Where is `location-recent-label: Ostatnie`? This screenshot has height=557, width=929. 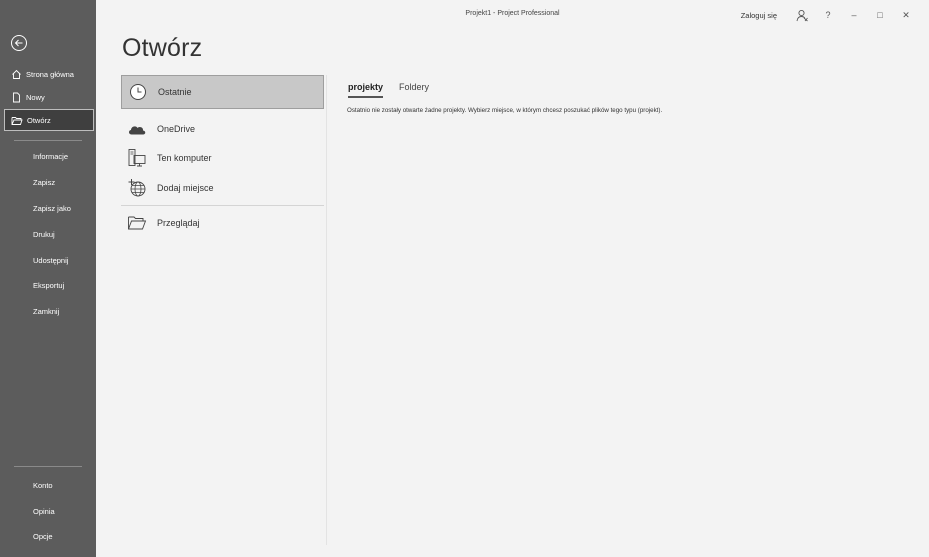
location-recent-label: Ostatnie is located at coordinates (175, 92).